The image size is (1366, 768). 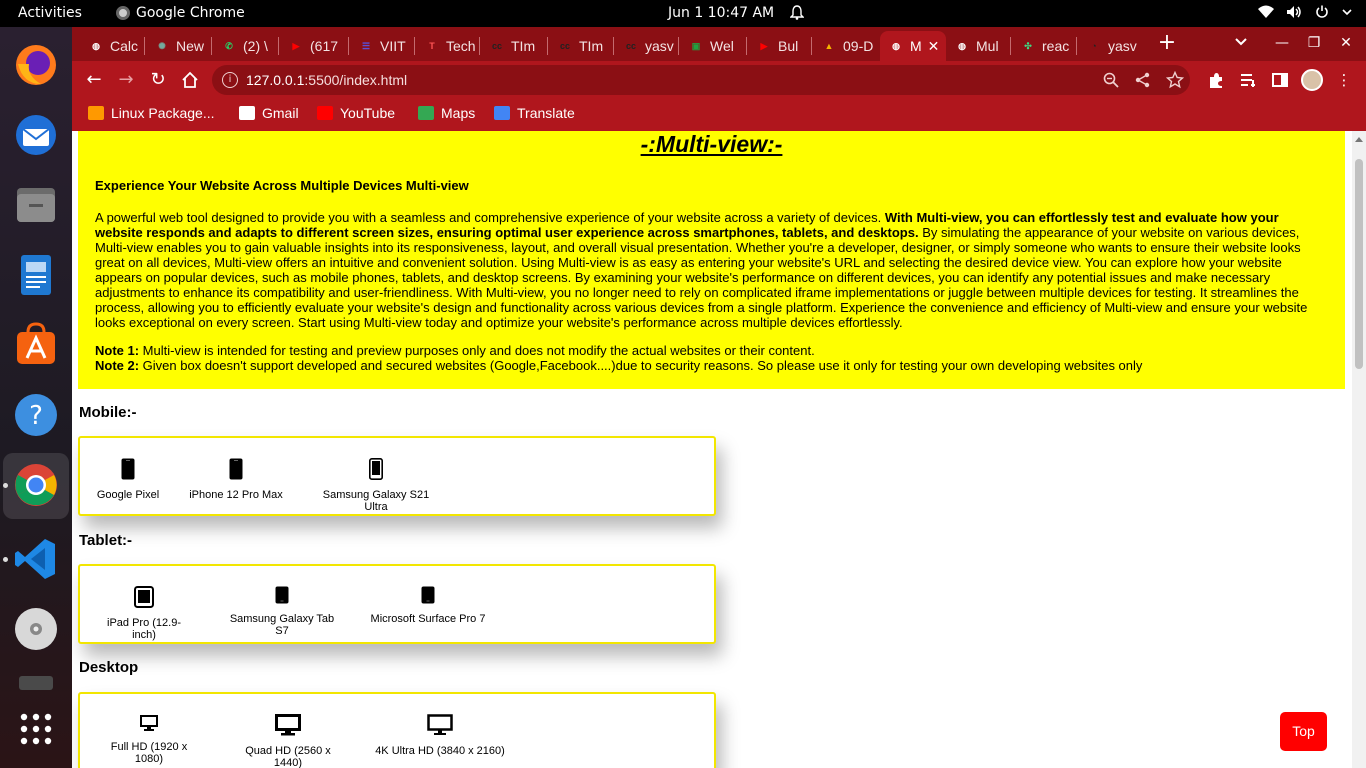 I want to click on tab-3: ▶ (617, so click(x=314, y=46).